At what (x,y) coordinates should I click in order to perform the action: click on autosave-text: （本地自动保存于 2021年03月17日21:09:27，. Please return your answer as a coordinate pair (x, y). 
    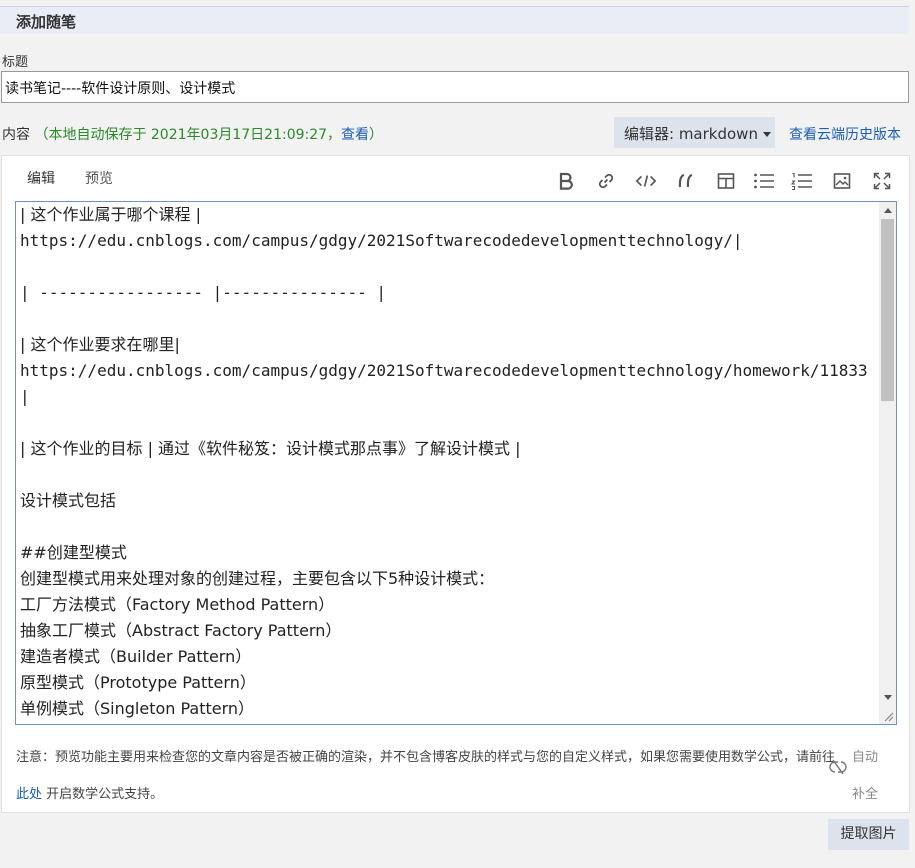
    Looking at the image, I should click on (188, 135).